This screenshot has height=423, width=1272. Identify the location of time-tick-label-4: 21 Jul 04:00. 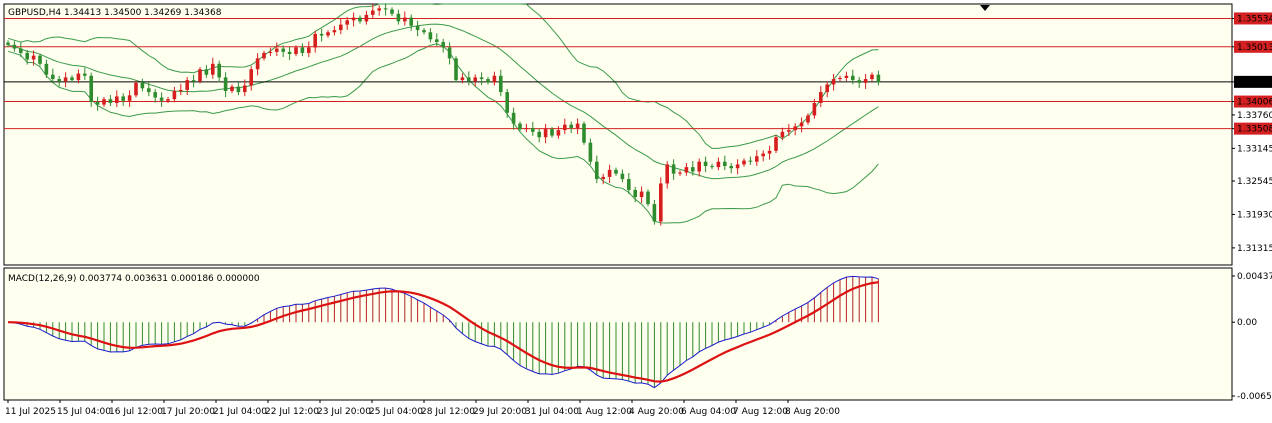
(240, 412).